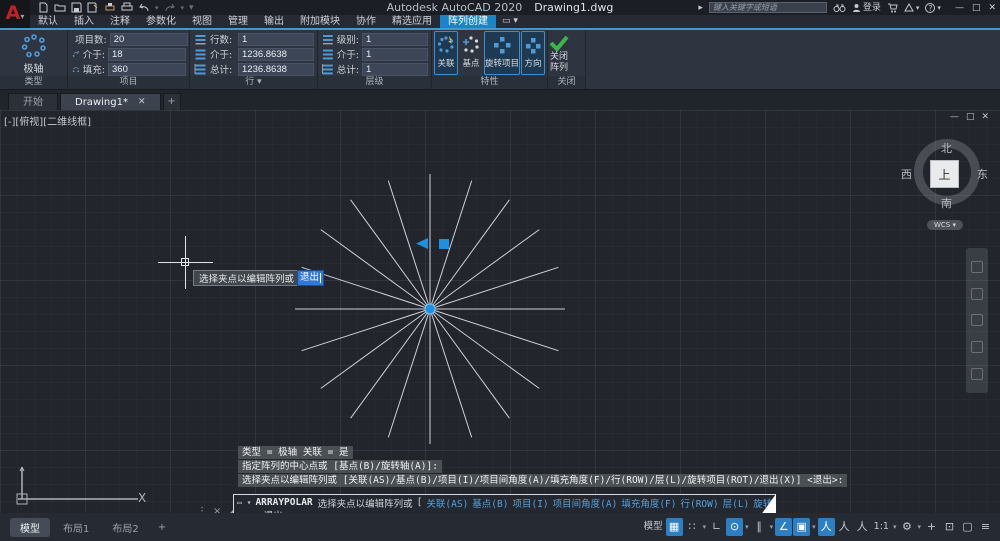 The image size is (1000, 541). What do you see at coordinates (276, 69) in the screenshot?
I see `rows-total-input` at bounding box center [276, 69].